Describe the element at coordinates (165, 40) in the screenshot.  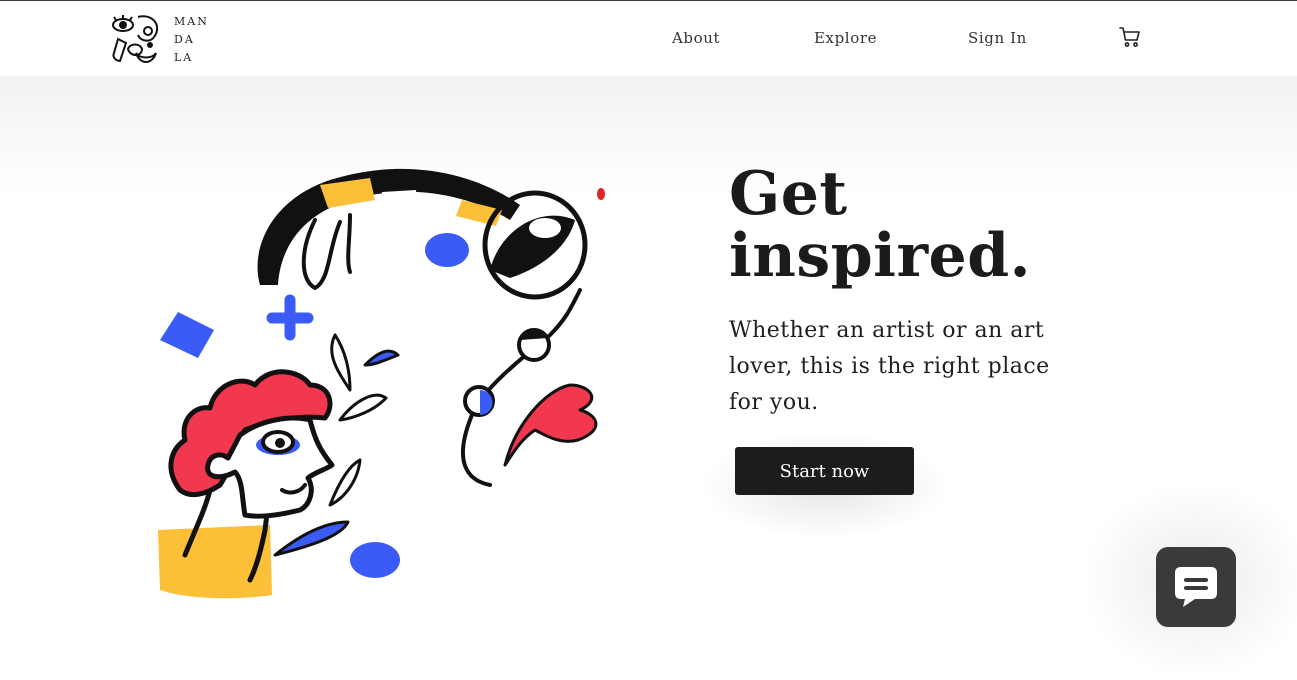
I see `logo: MAN DA LA` at that location.